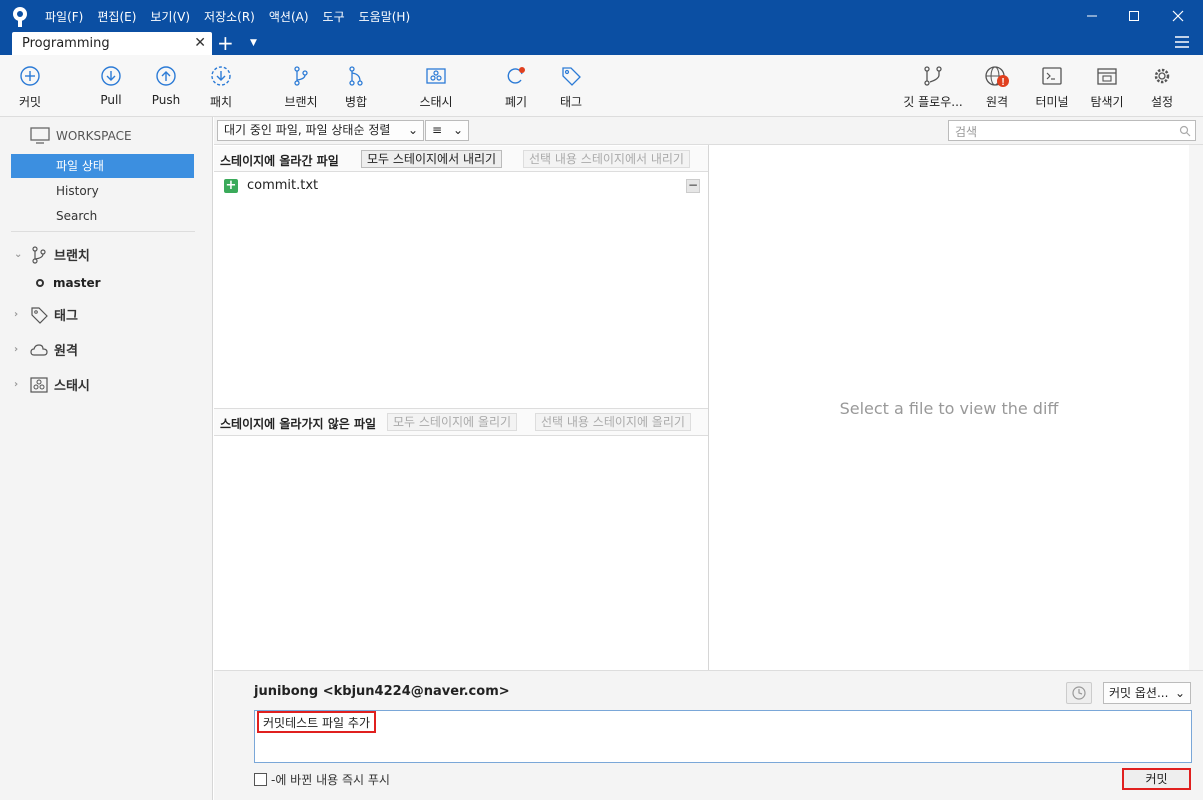 The height and width of the screenshot is (800, 1203). I want to click on tab-close-icon: ✕, so click(200, 43).